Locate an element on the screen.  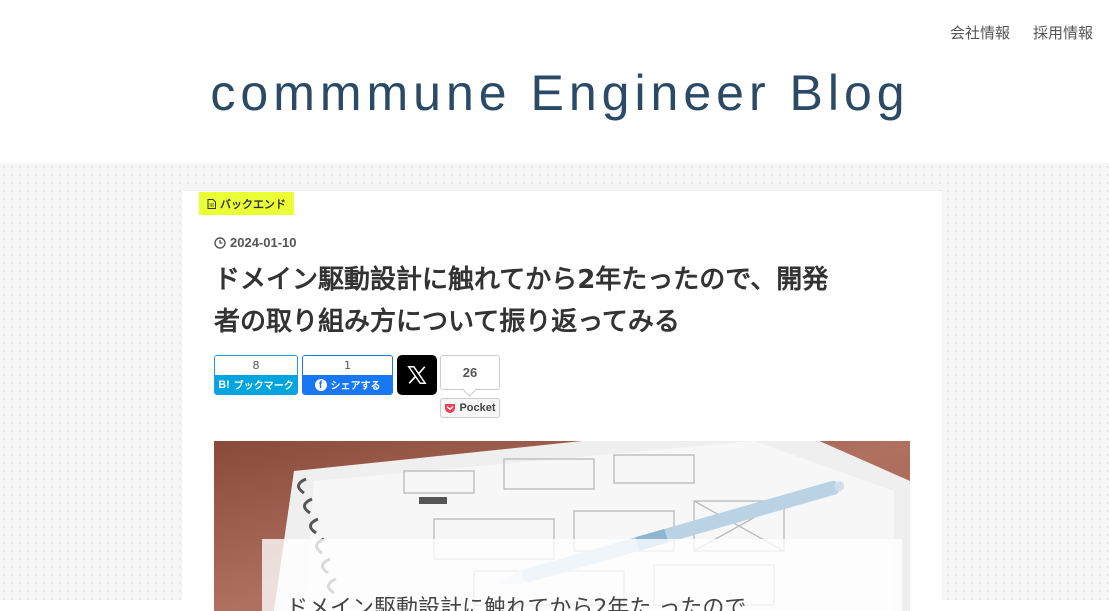
x-logo-icon is located at coordinates (417, 375).